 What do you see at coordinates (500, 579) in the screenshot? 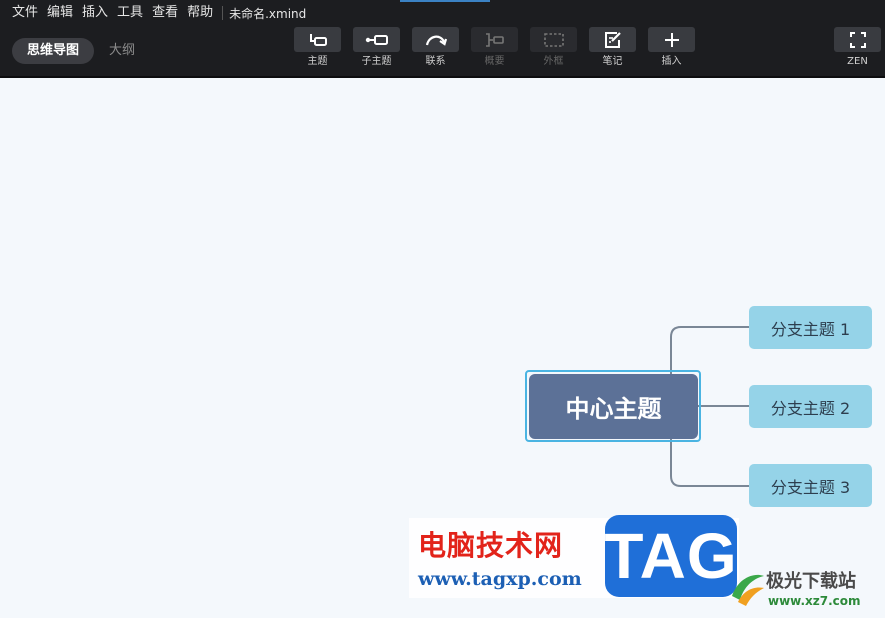
I see `watermark-site-url: www.tagxp.com` at bounding box center [500, 579].